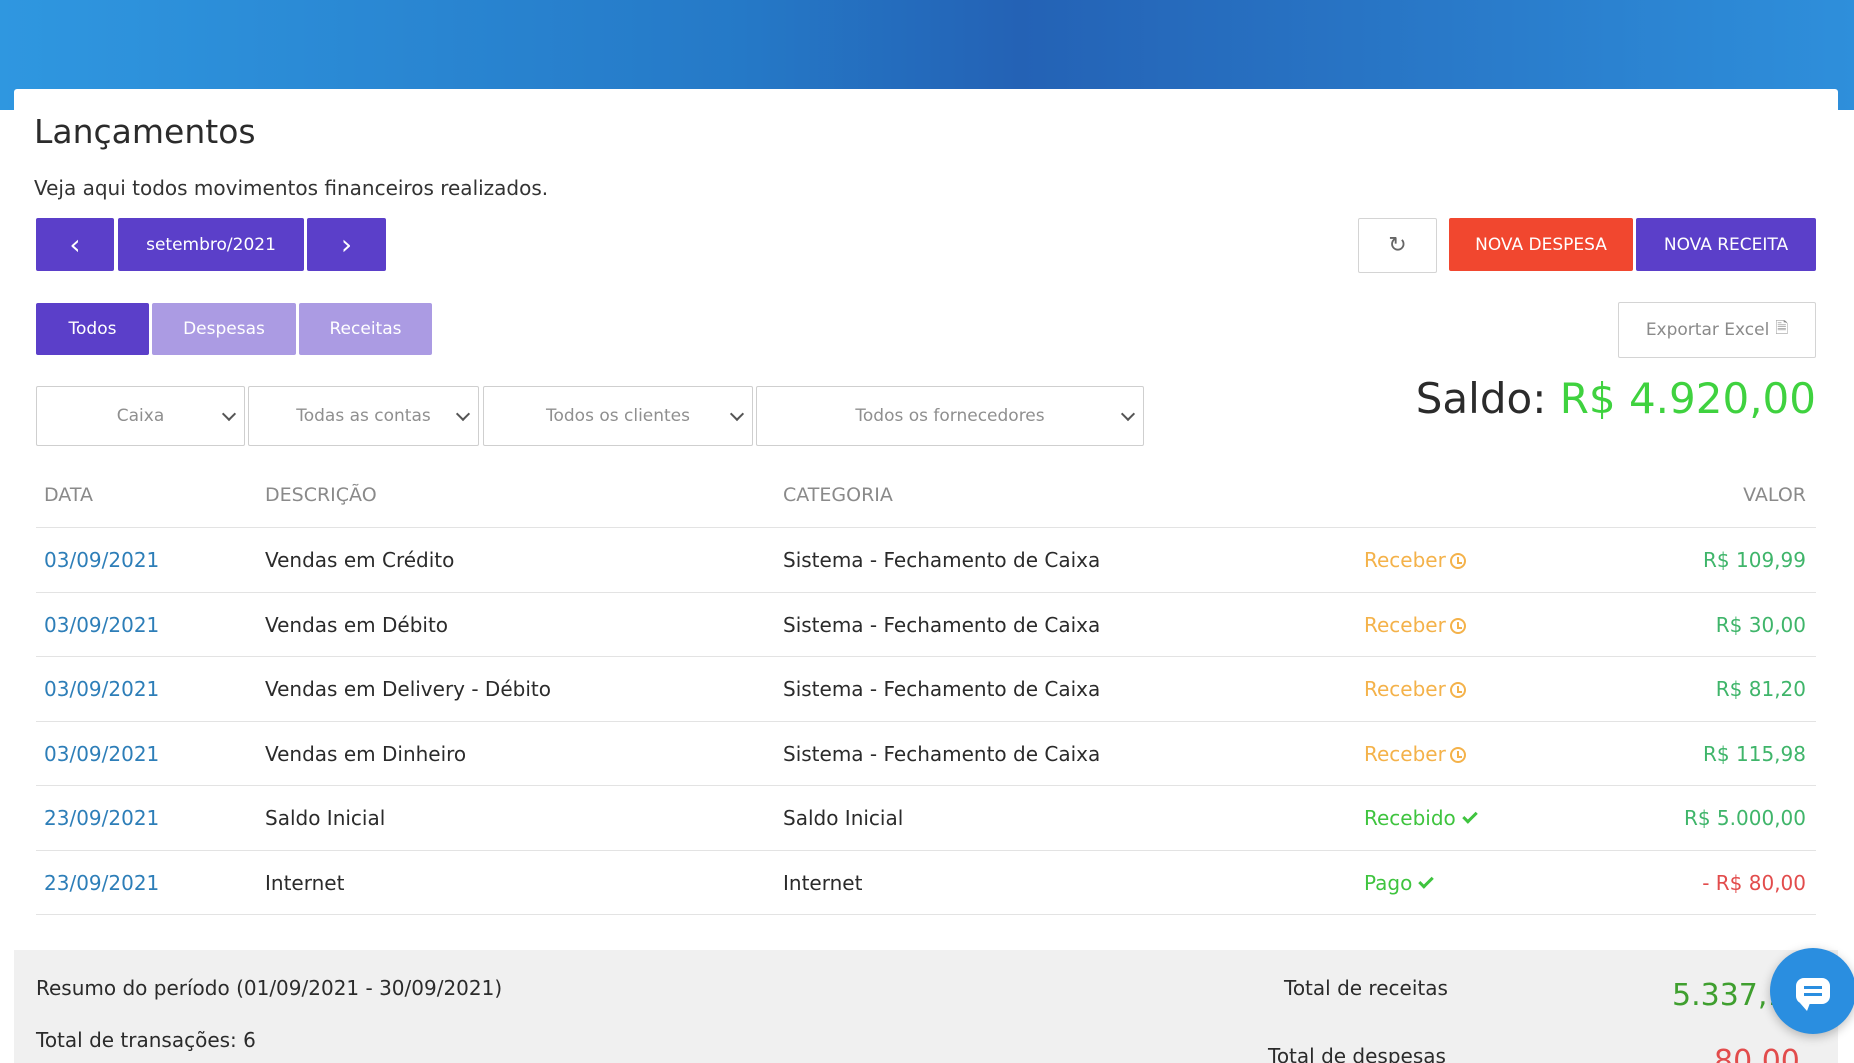 Image resolution: width=1854 pixels, height=1063 pixels. Describe the element at coordinates (1707, 330) in the screenshot. I see `export-excel-label: Exportar Excel` at that location.